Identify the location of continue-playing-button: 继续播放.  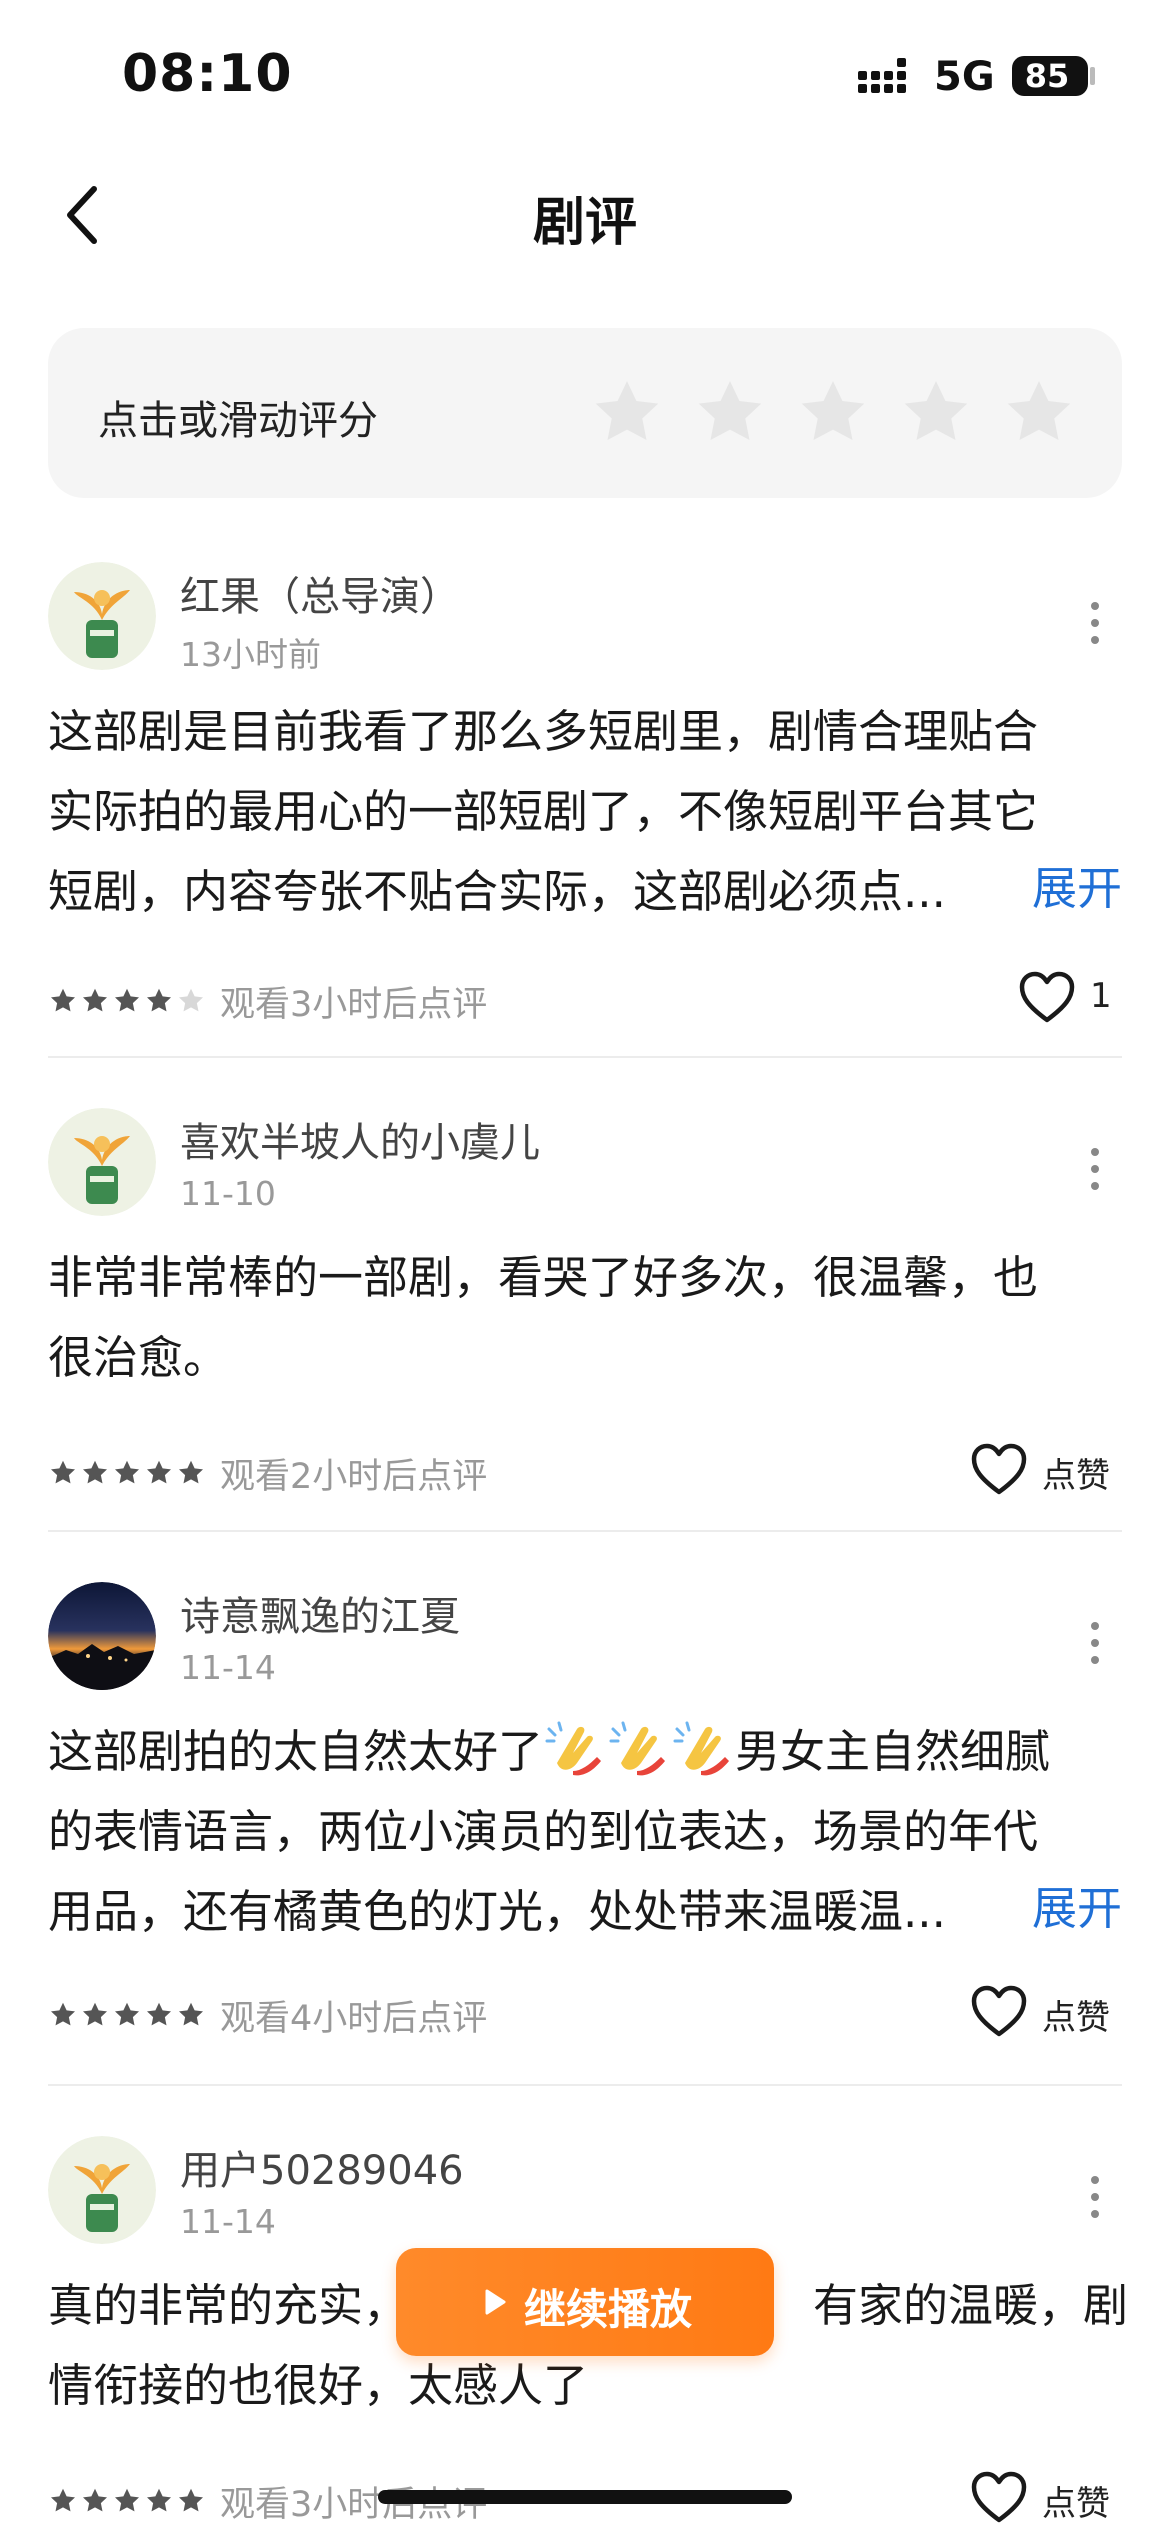
(585, 2302).